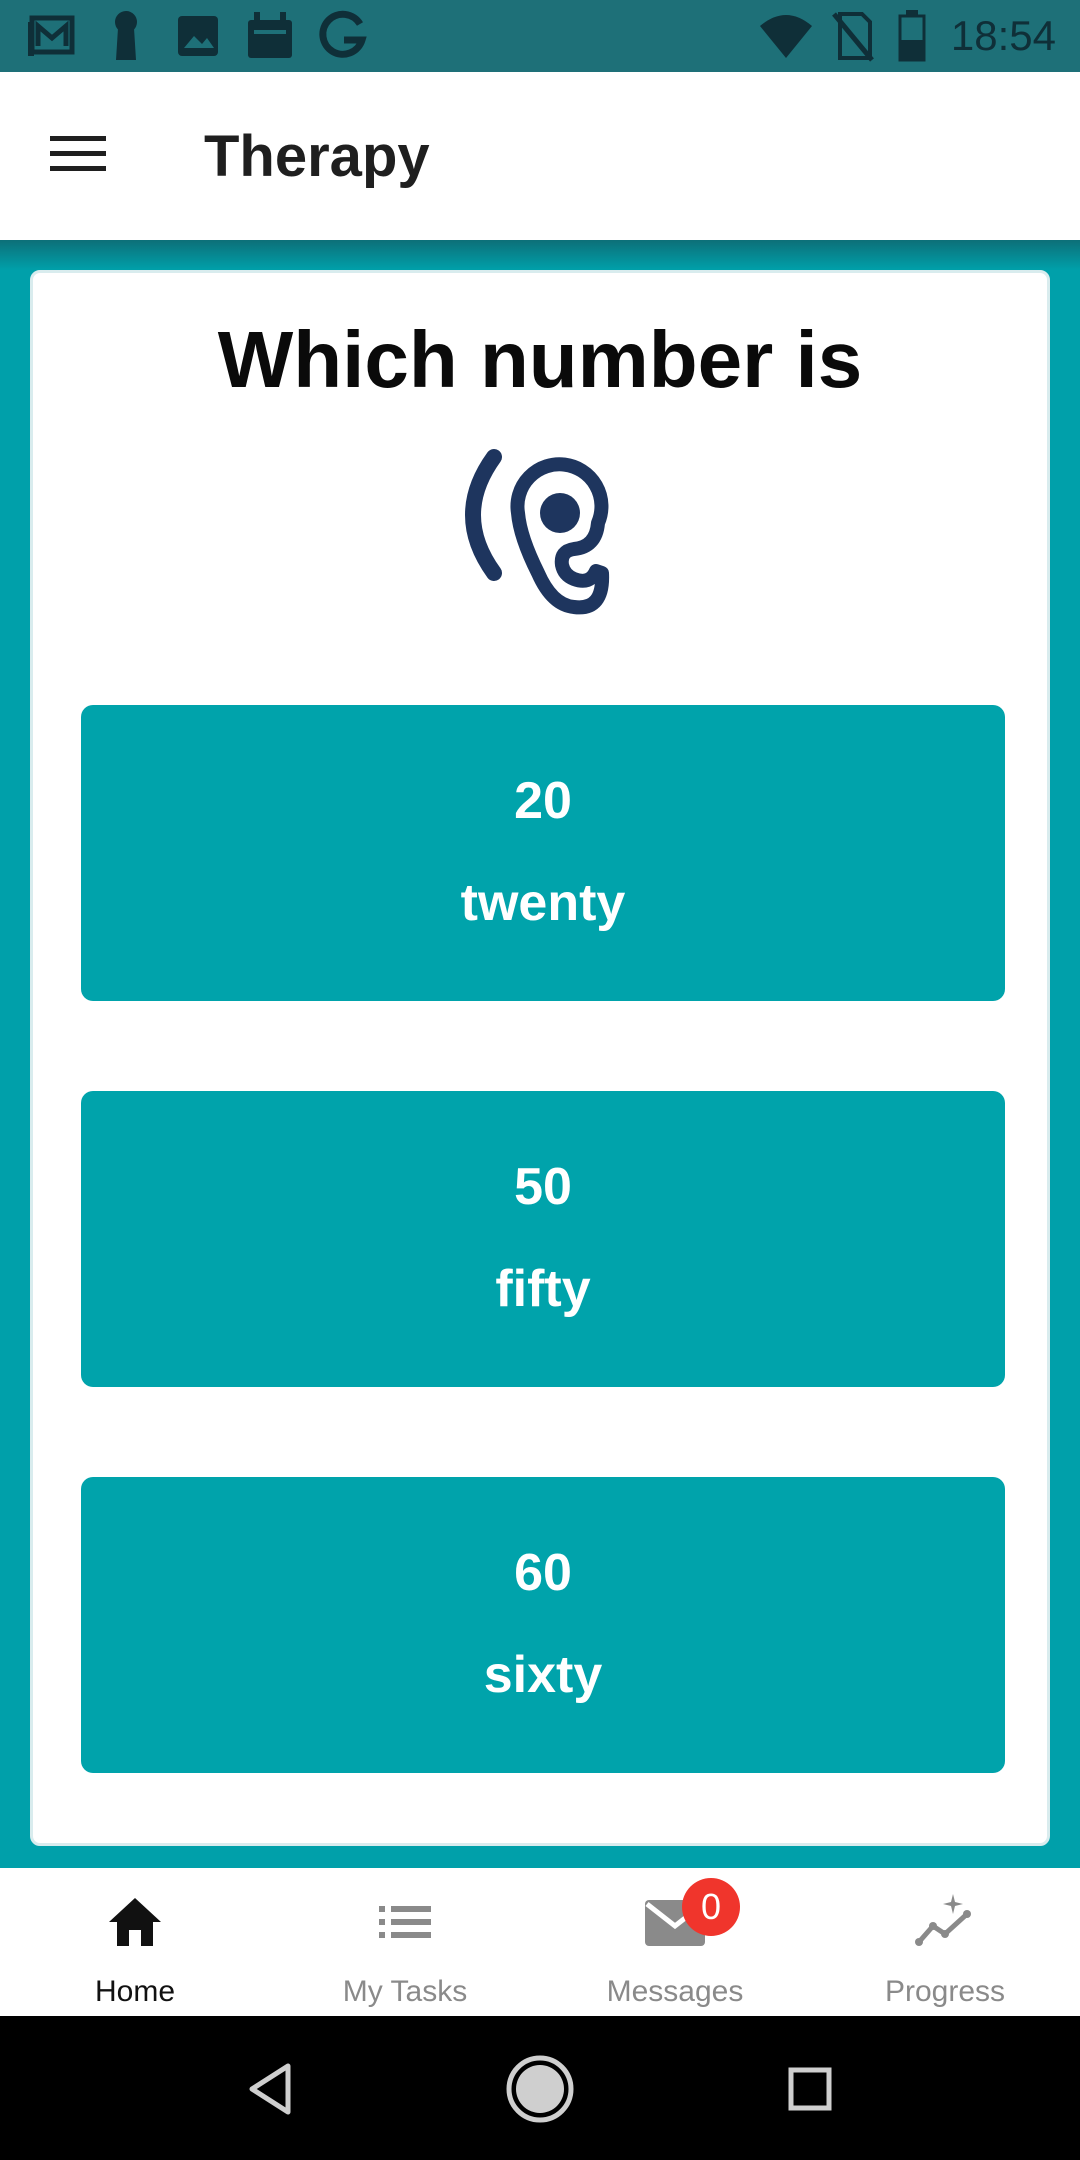  I want to click on wifi-icon, so click(786, 36).